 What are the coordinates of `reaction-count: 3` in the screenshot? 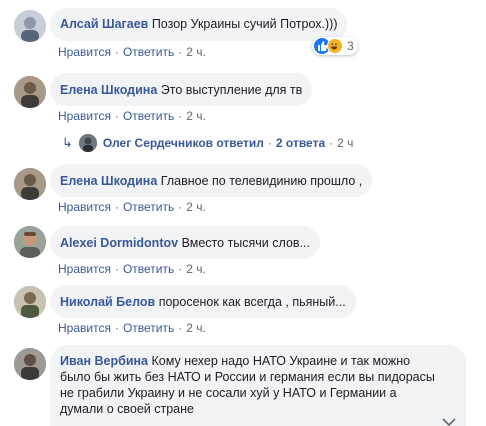 It's located at (350, 46).